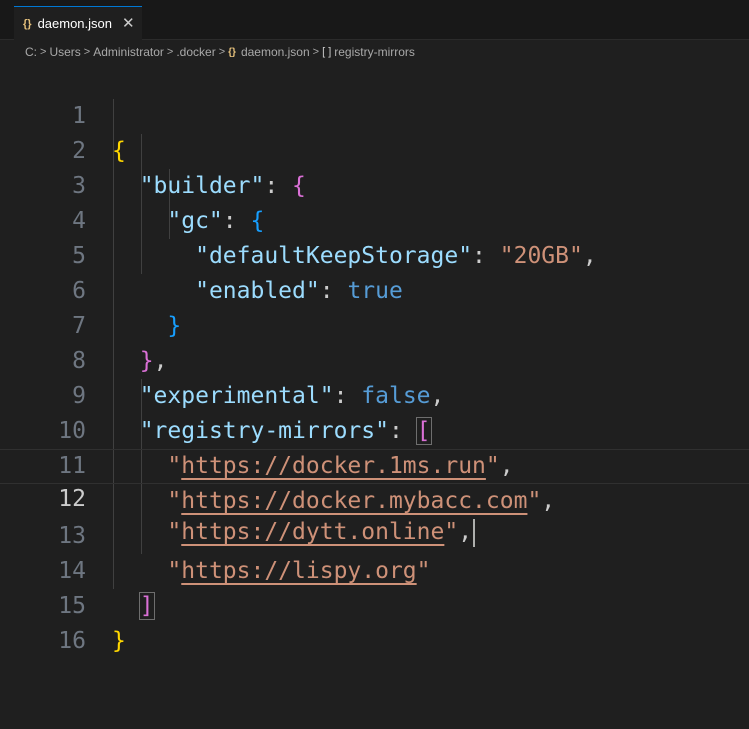  What do you see at coordinates (374, 20) in the screenshot?
I see `tab-bar: {} daemon.json ✕` at bounding box center [374, 20].